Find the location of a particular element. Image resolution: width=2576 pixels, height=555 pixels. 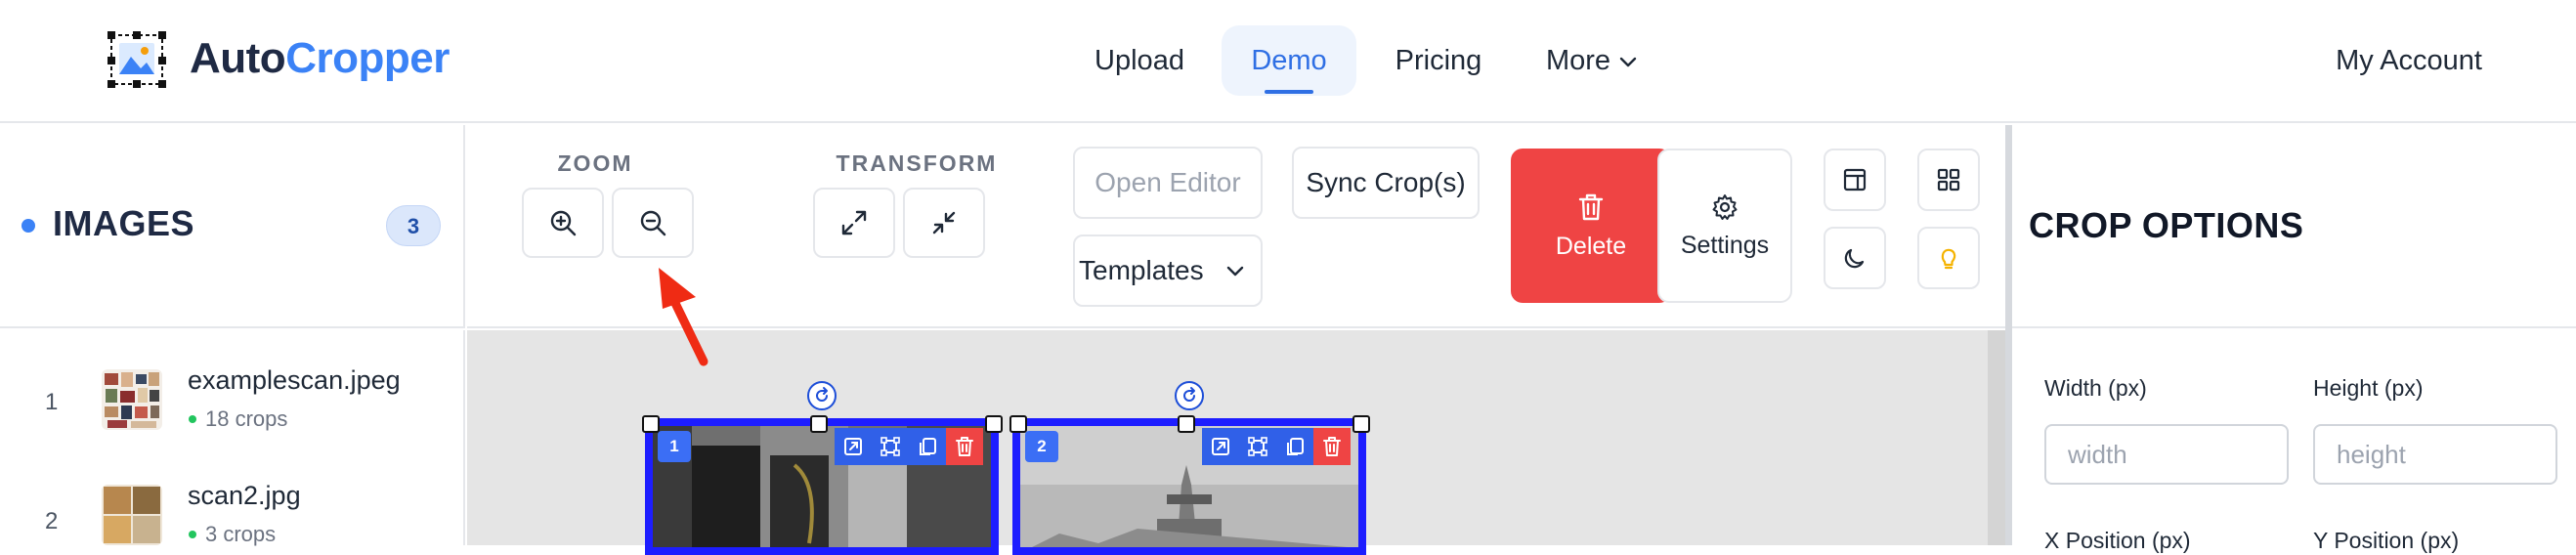

image-list-item: 2 scan2.jpg 3 crops is located at coordinates (233, 499).